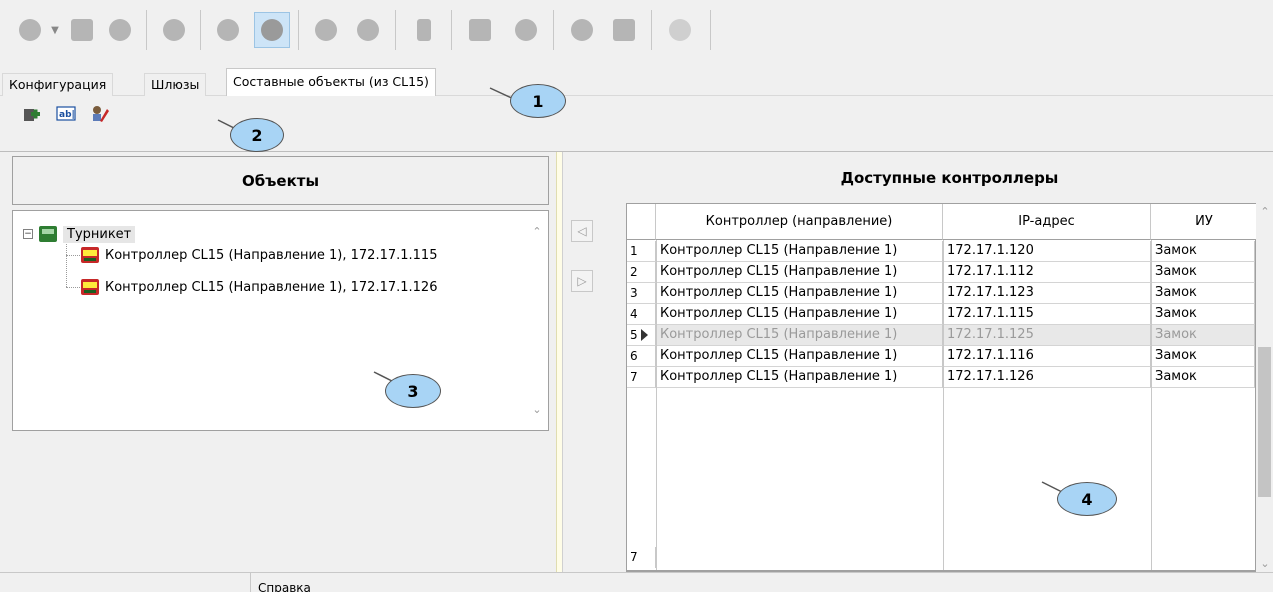  I want to click on column-header-ip: IP-адрес, so click(1047, 222).